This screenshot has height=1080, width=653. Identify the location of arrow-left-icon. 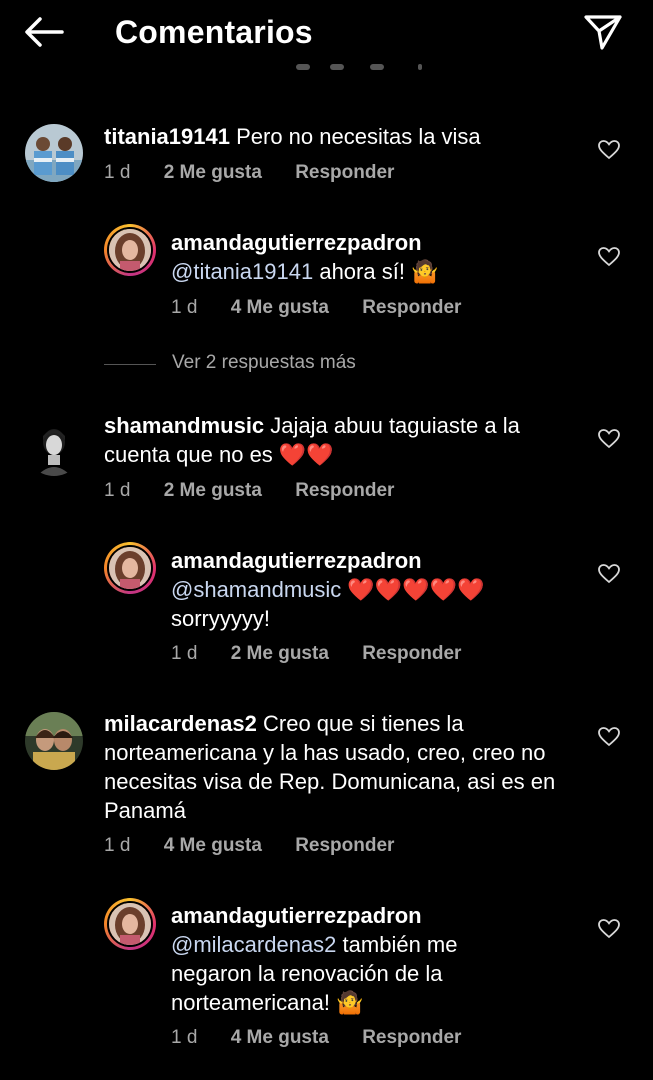
(44, 32).